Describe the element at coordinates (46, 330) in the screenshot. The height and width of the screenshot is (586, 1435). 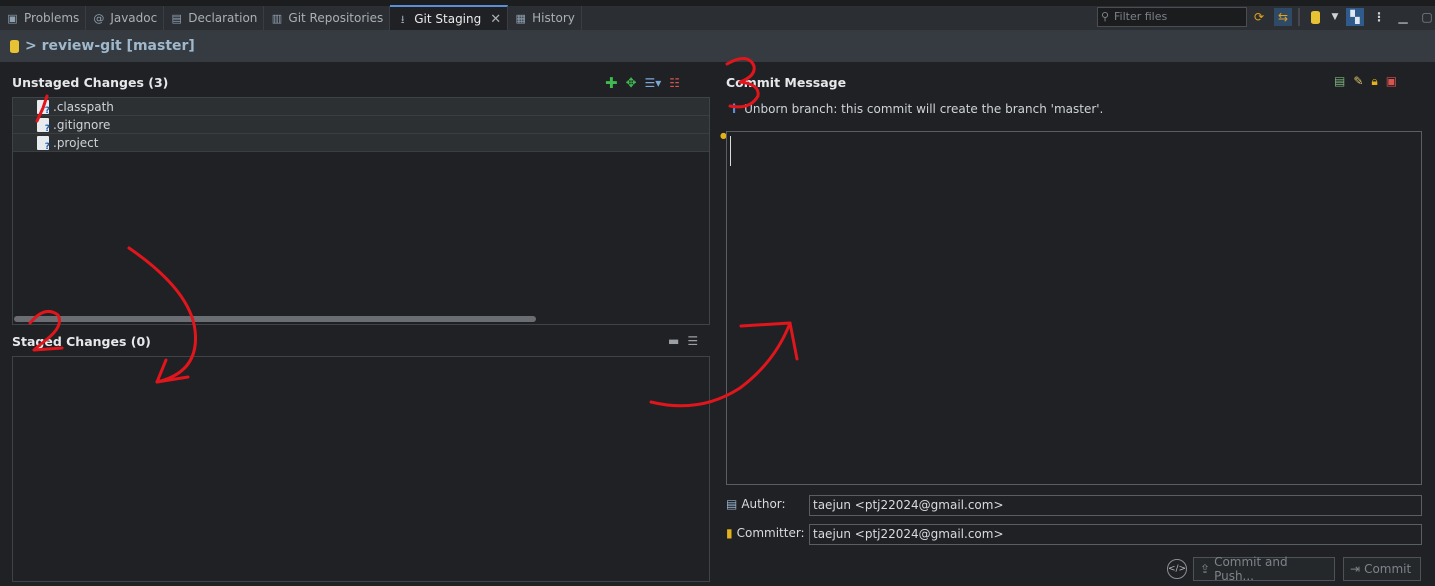
I see `annotation-two-mark` at that location.